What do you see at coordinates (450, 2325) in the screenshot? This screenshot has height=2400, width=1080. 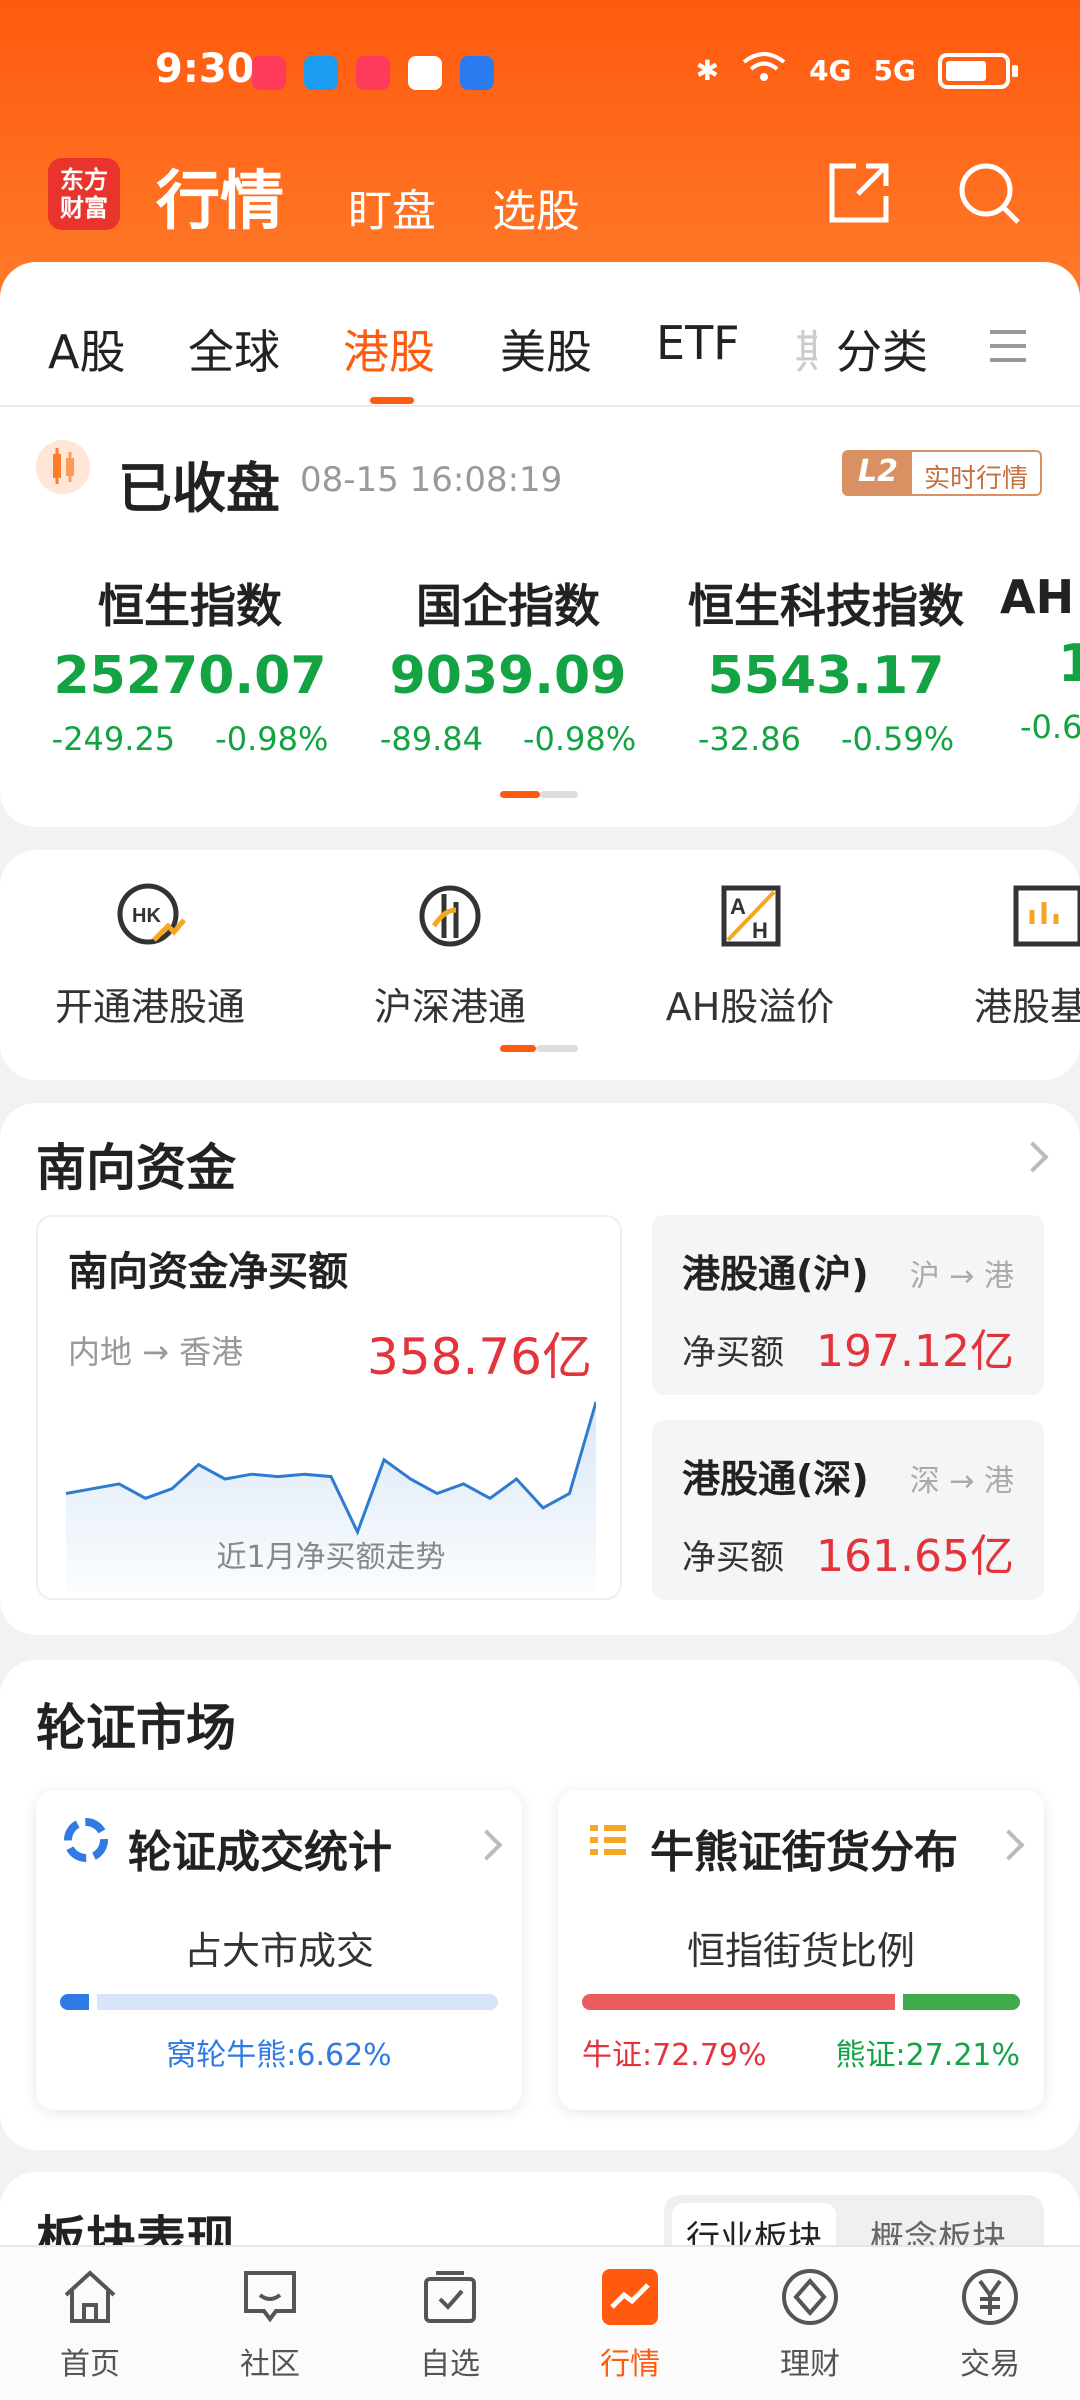 I see `nav-watchlist: 自选` at bounding box center [450, 2325].